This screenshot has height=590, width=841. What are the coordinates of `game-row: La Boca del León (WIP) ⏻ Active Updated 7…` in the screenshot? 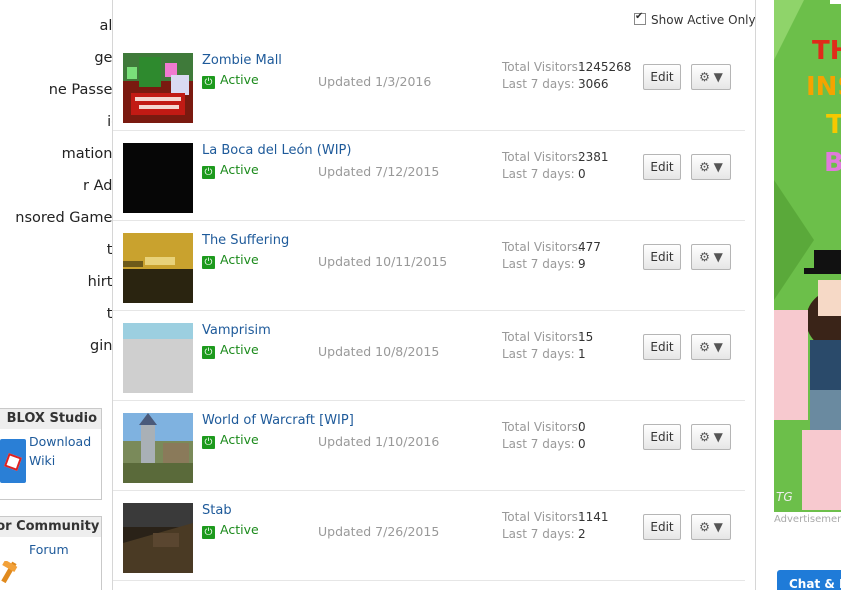 It's located at (429, 175).